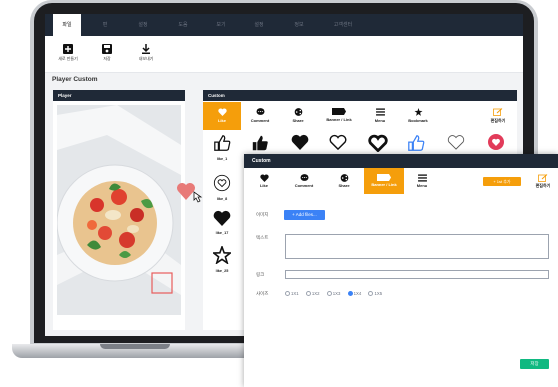 The width and height of the screenshot is (558, 387). I want to click on edit-button: 편집하기, so click(498, 116).